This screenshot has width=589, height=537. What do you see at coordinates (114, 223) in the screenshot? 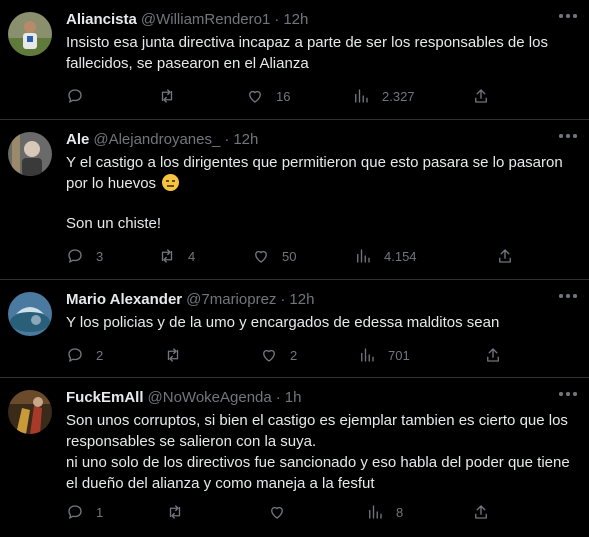
I see `tweet-text-line: Son un chiste!` at bounding box center [114, 223].